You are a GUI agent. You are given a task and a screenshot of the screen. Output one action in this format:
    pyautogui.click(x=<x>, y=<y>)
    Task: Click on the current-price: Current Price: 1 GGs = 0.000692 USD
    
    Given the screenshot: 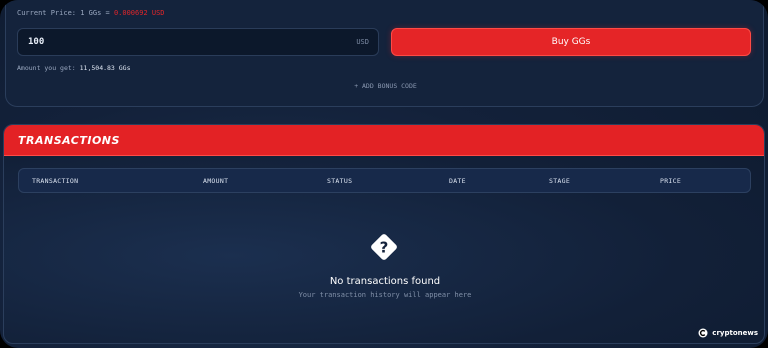 What is the action you would take?
    pyautogui.click(x=91, y=13)
    